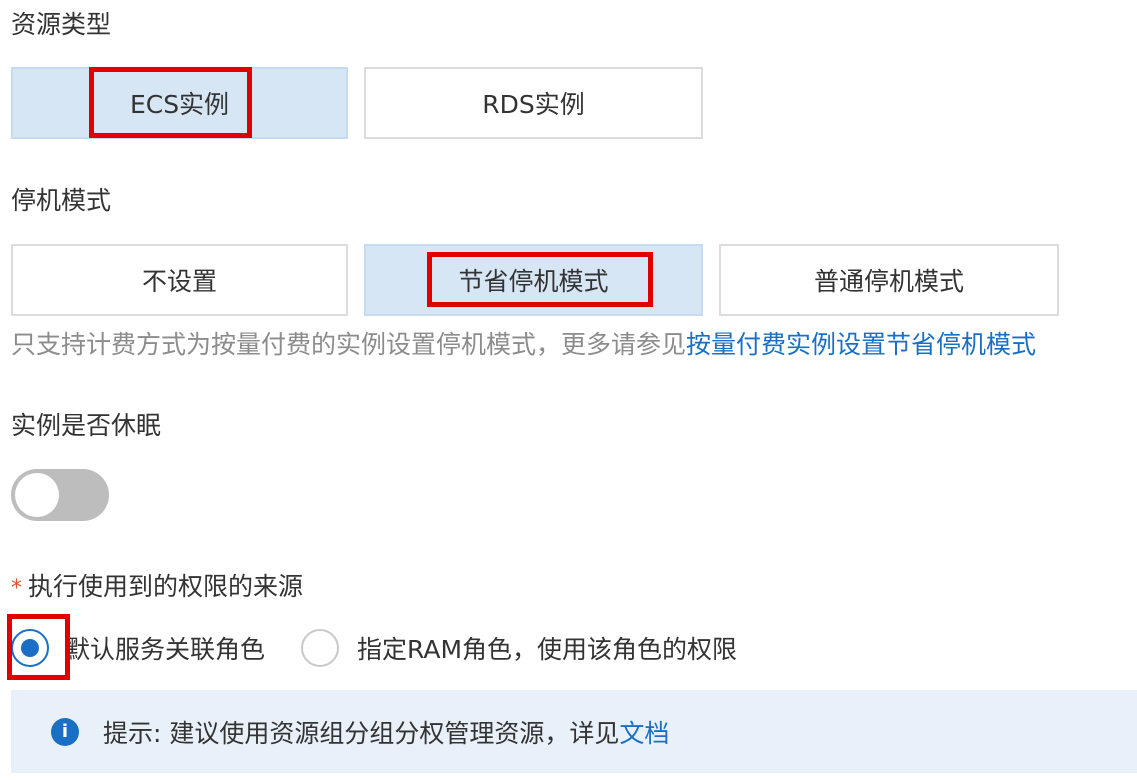  I want to click on radio-default-role-label: 默认服务关联角色, so click(165, 648).